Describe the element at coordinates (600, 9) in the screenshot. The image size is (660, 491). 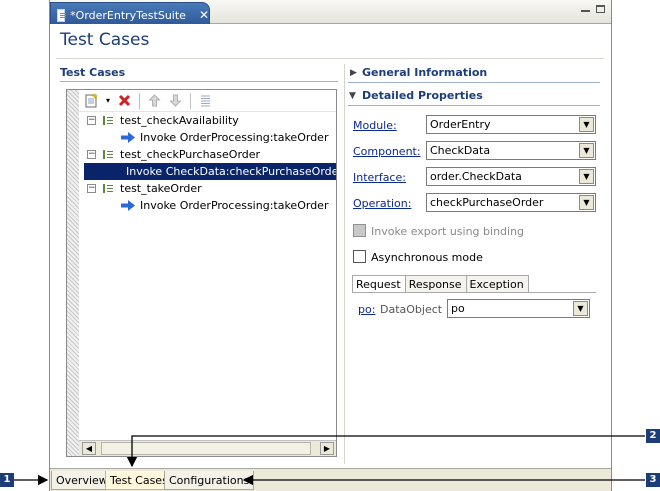
I see `maximize-icon` at that location.